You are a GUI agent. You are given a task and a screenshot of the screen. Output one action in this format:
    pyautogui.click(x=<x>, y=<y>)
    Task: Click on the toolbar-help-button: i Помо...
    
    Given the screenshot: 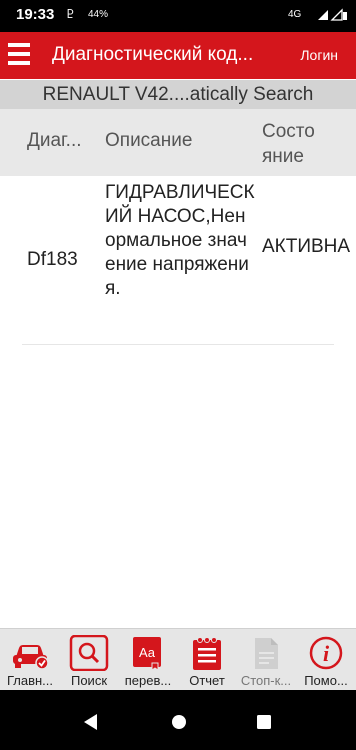 What is the action you would take?
    pyautogui.click(x=326, y=660)
    